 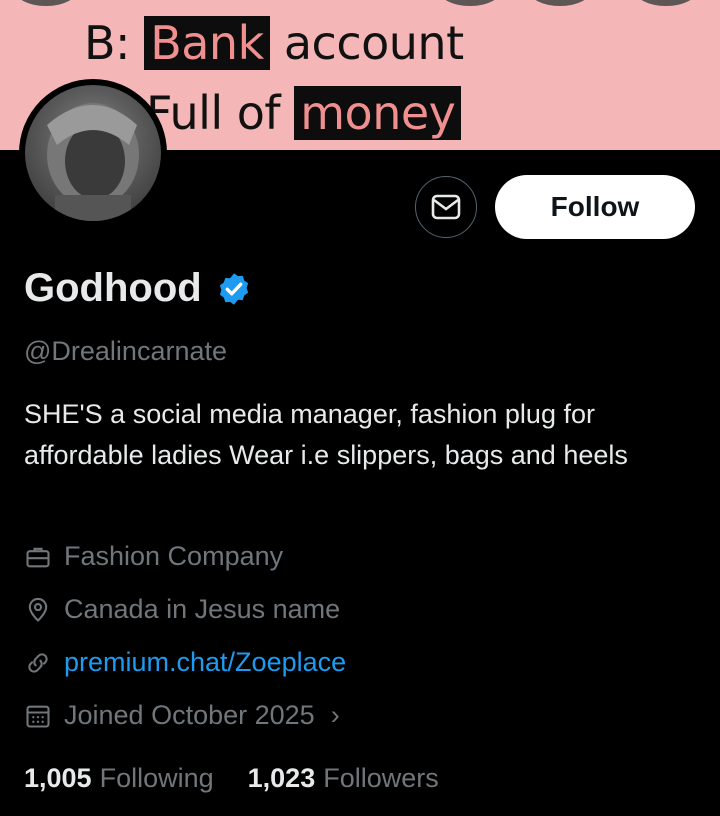 I want to click on banner-text-line-2: Full of money, so click(x=304, y=113).